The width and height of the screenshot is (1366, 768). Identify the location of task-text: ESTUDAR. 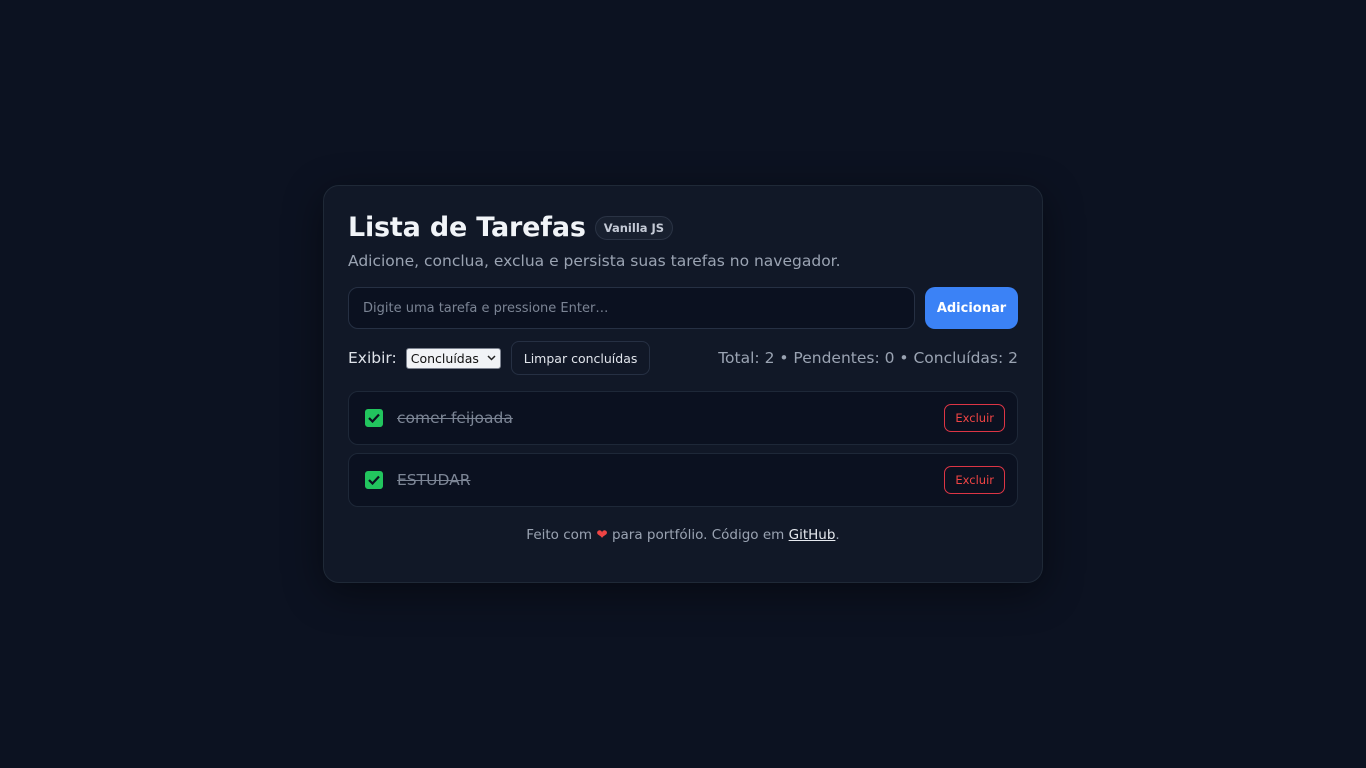
(434, 480).